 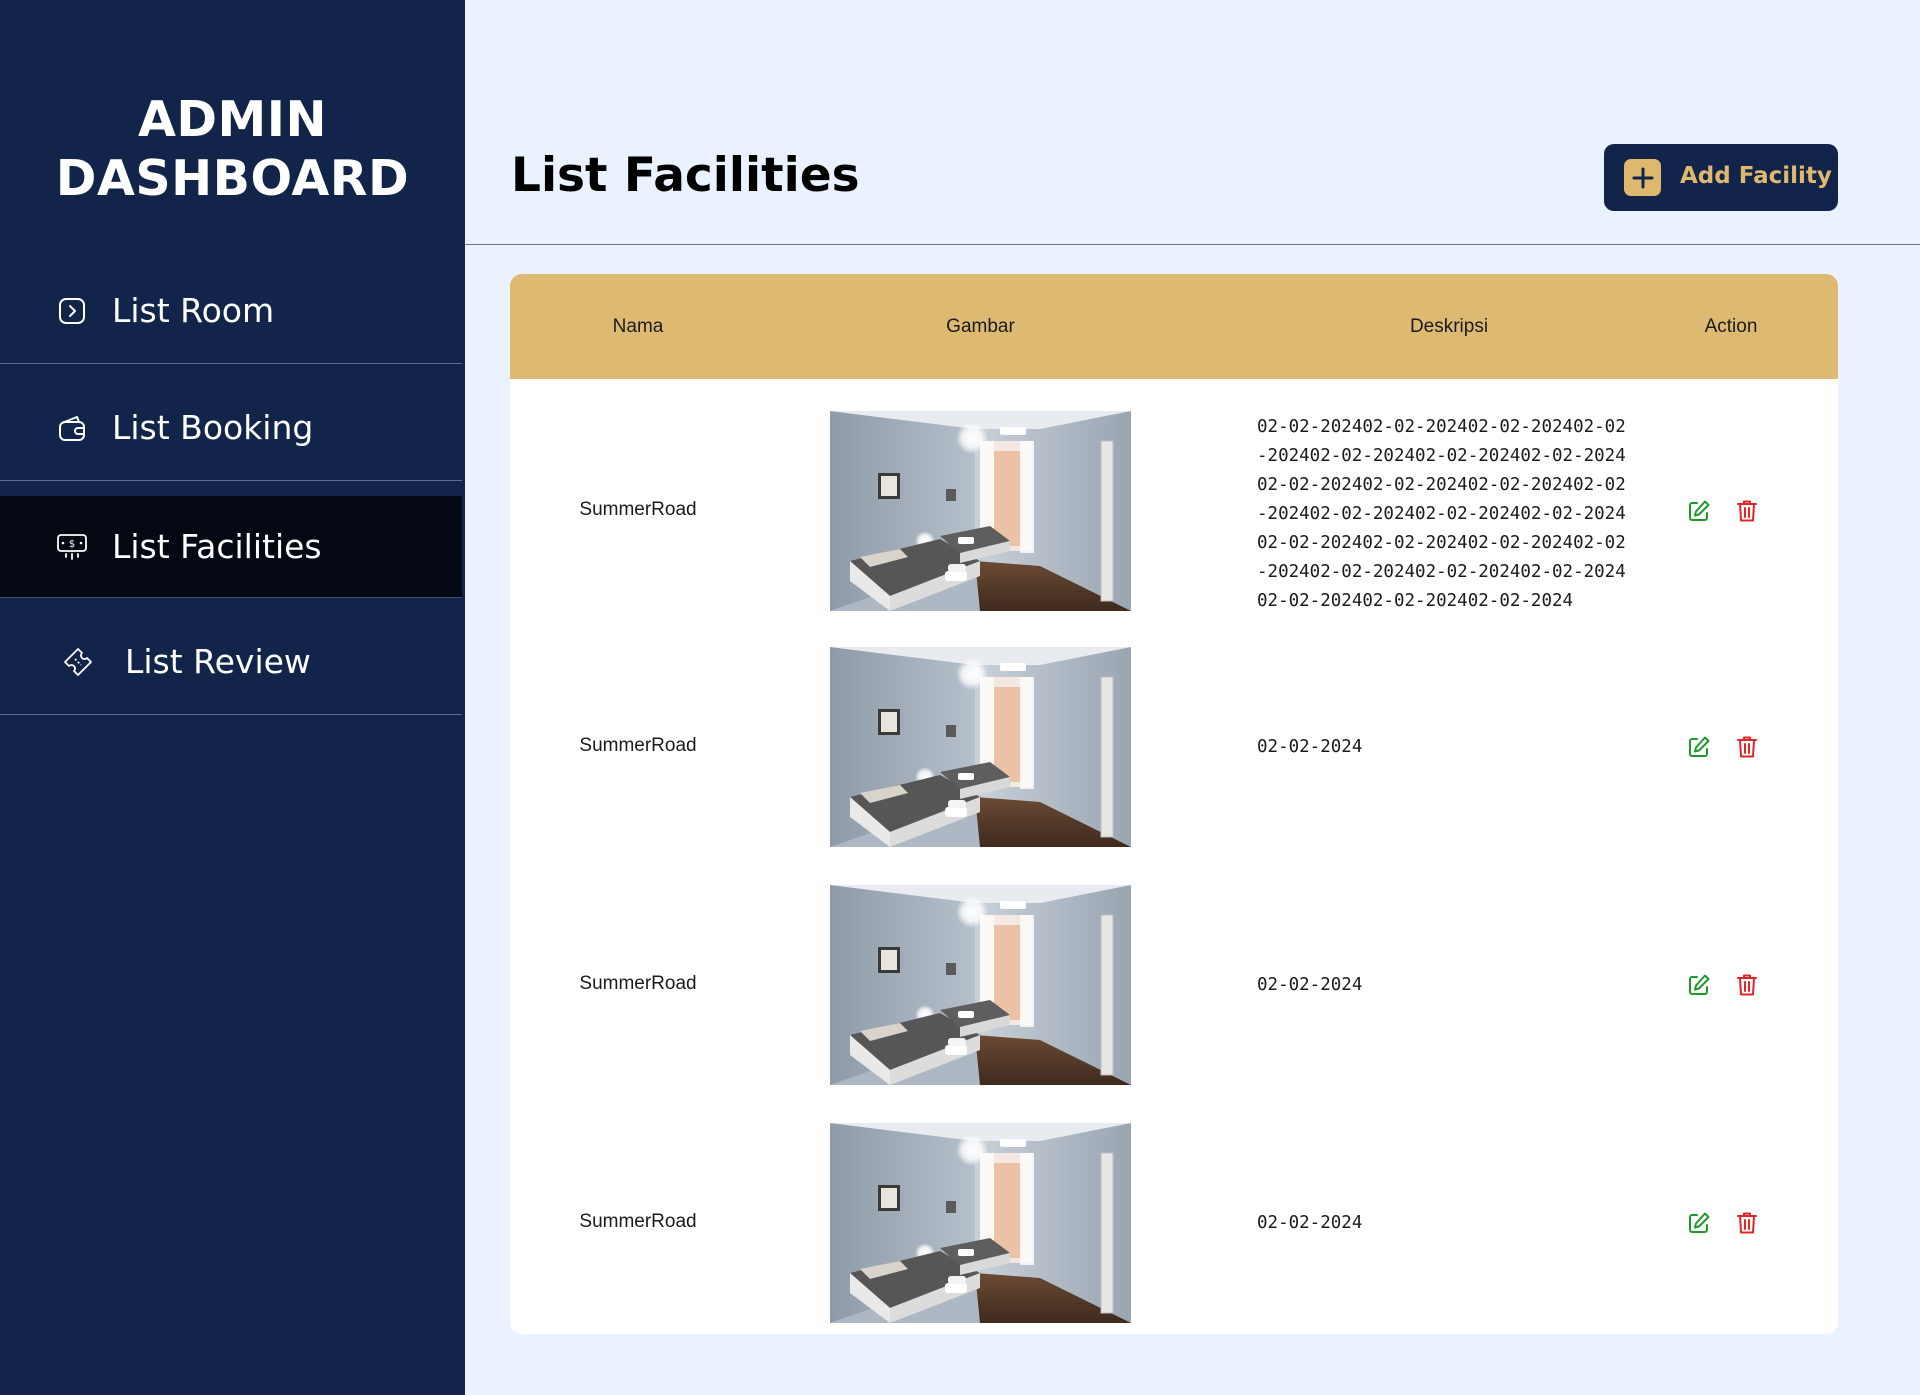 I want to click on column-header-deskripsi: Deskripsi, so click(x=1449, y=326).